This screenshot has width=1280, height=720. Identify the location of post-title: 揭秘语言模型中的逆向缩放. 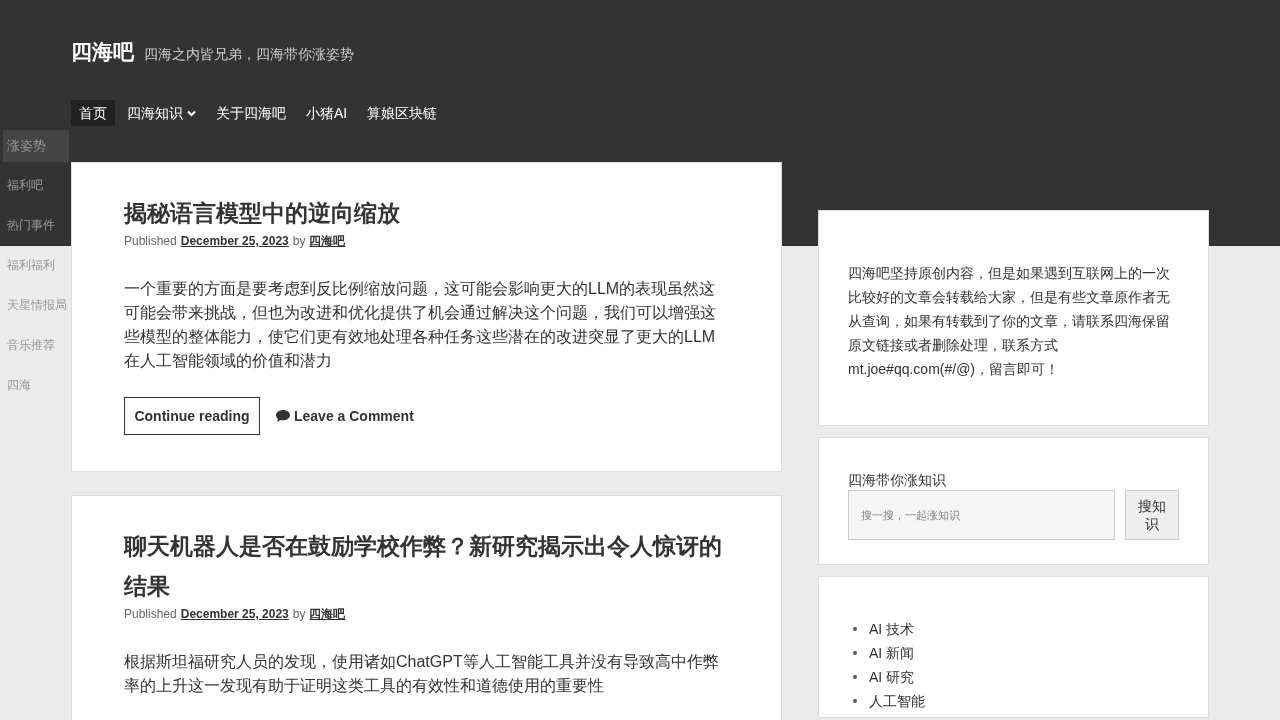
(429, 213).